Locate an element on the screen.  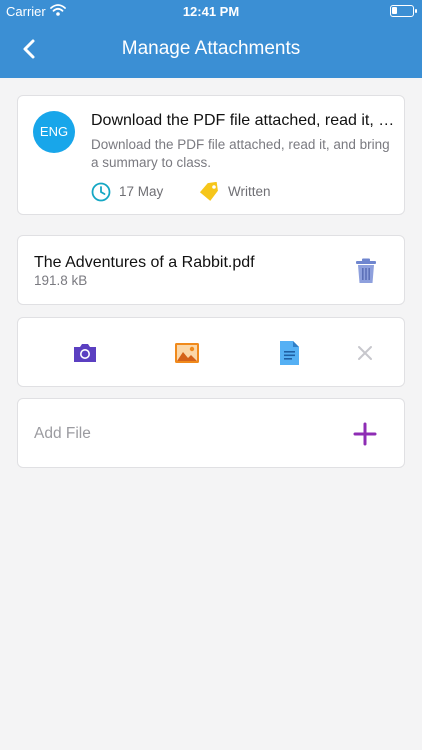
app-header: Carrier 12:41 PM Manage Attachments is located at coordinates (211, 39).